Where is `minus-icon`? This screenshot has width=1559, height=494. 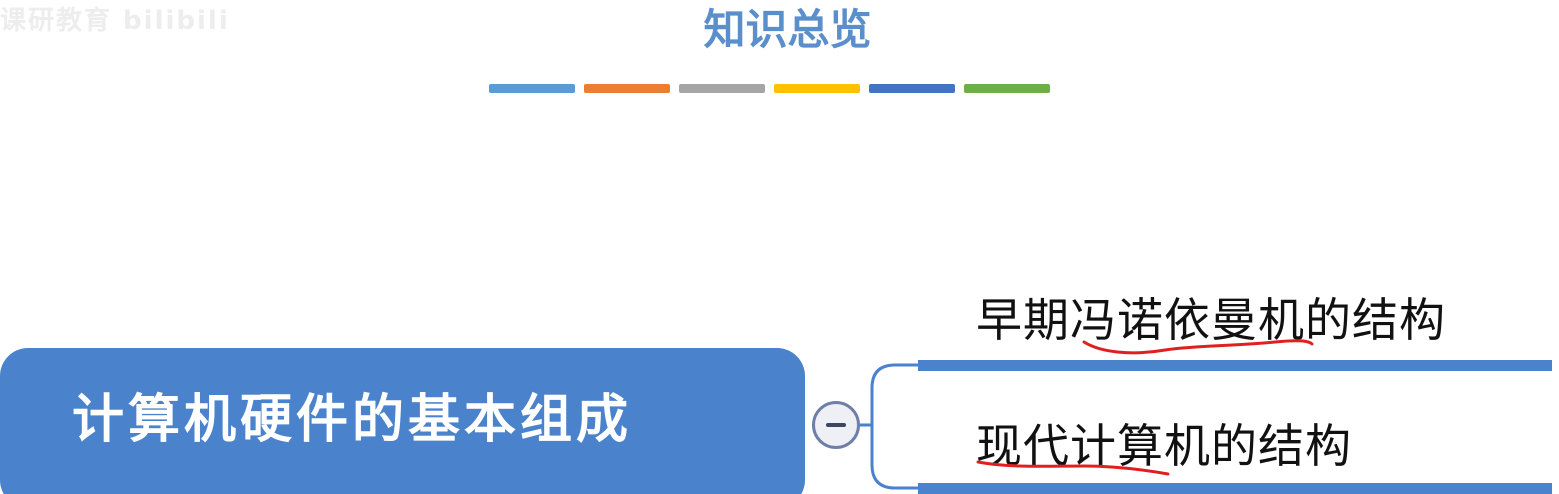
minus-icon is located at coordinates (836, 425).